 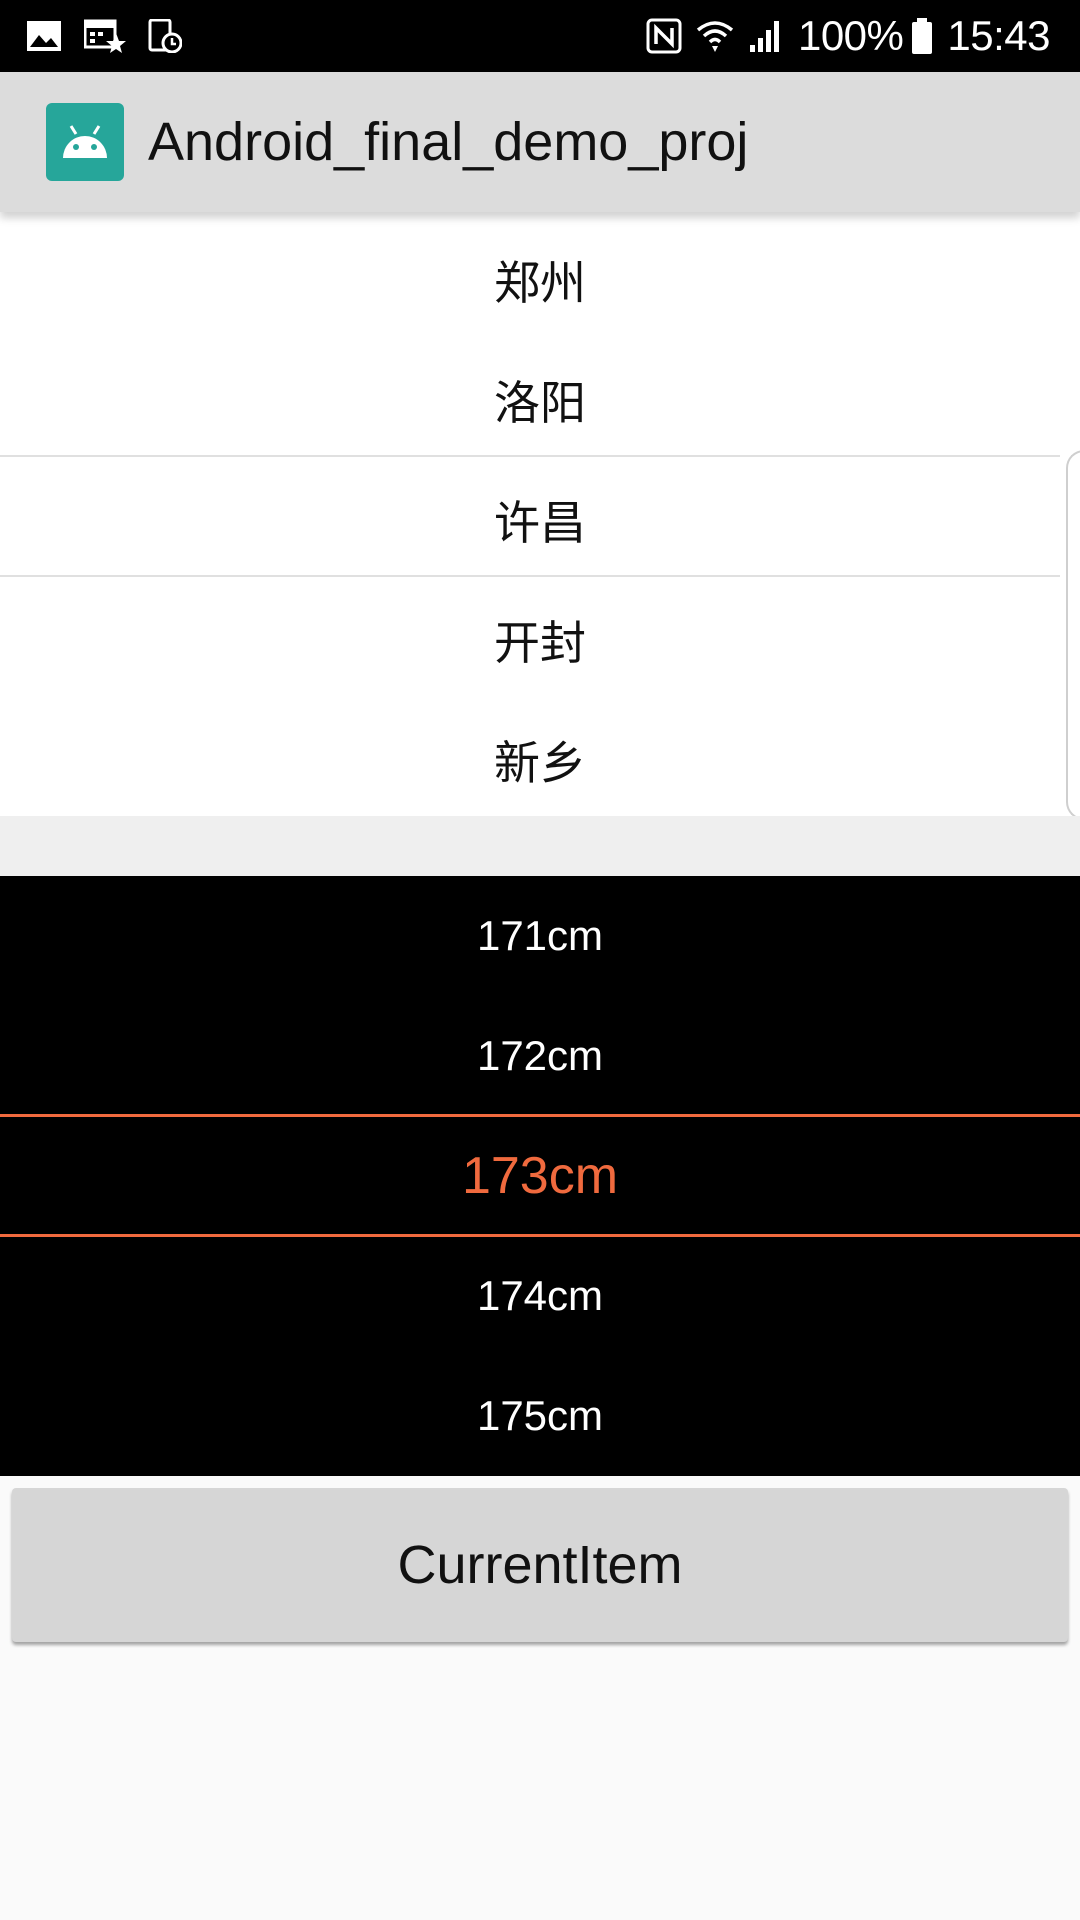 I want to click on section-gap, so click(x=540, y=846).